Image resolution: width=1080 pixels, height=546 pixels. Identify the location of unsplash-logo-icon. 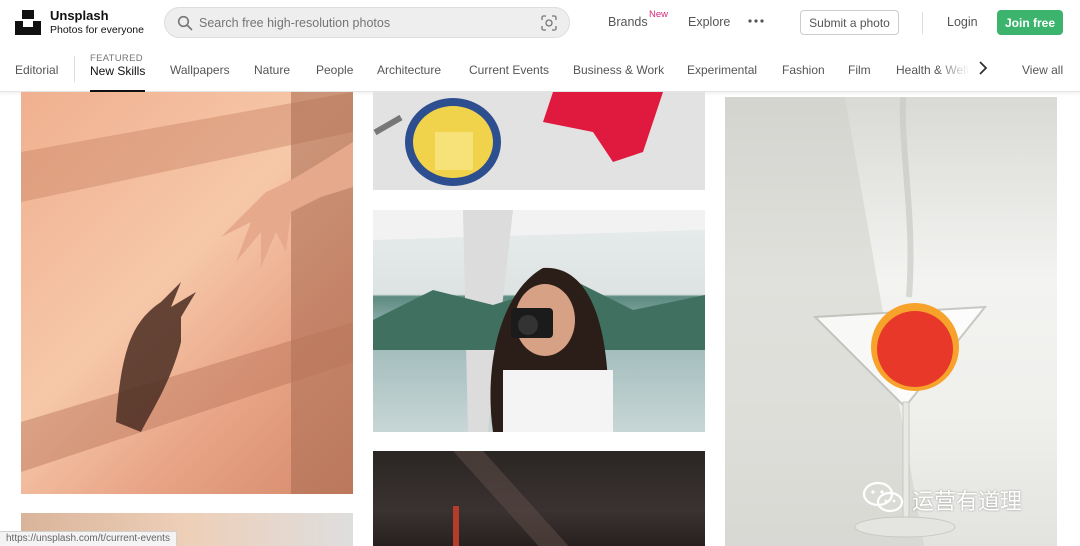
(28, 22).